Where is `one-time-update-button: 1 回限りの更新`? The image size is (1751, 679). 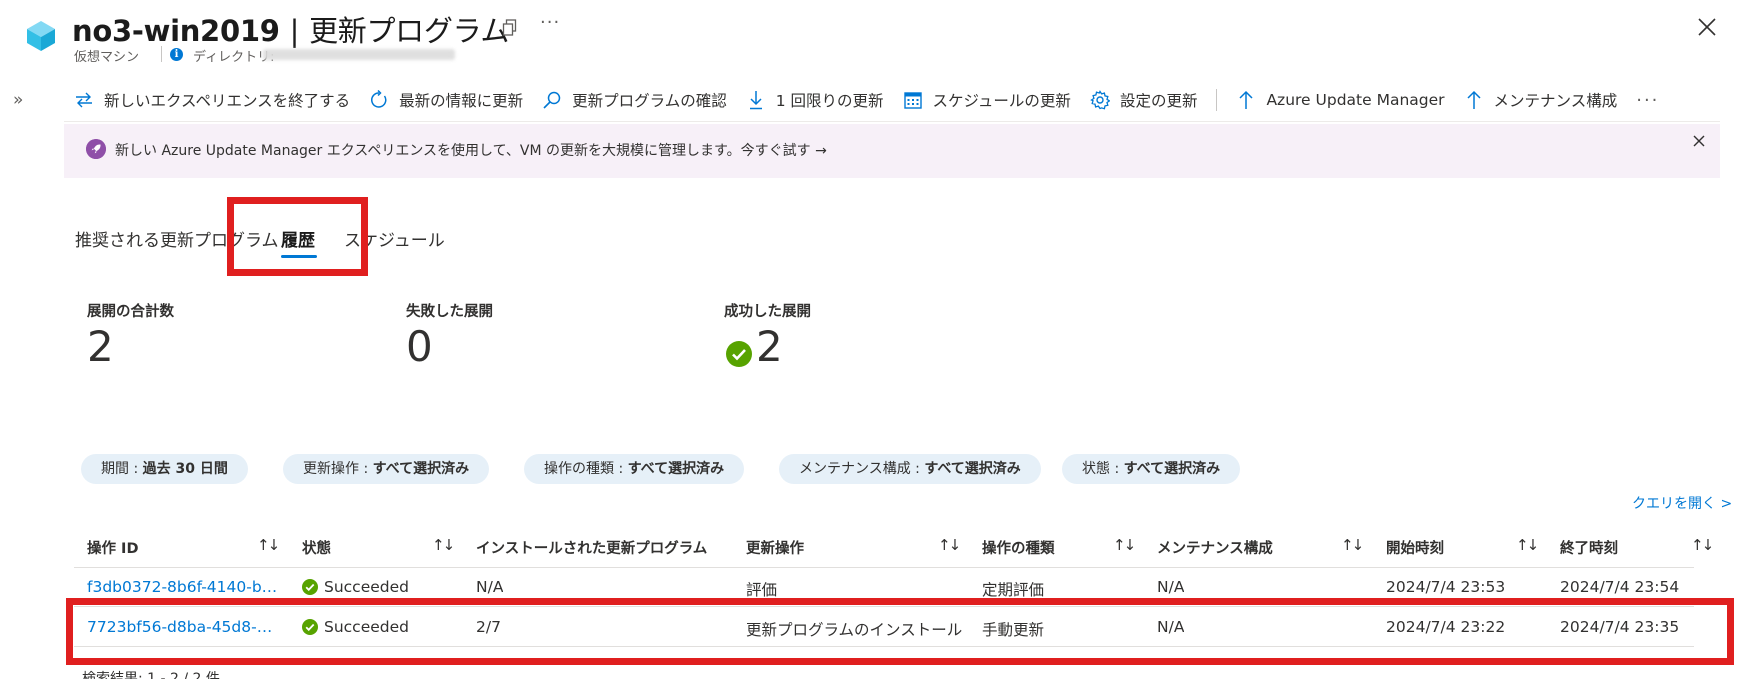 one-time-update-button: 1 回限りの更新 is located at coordinates (815, 100).